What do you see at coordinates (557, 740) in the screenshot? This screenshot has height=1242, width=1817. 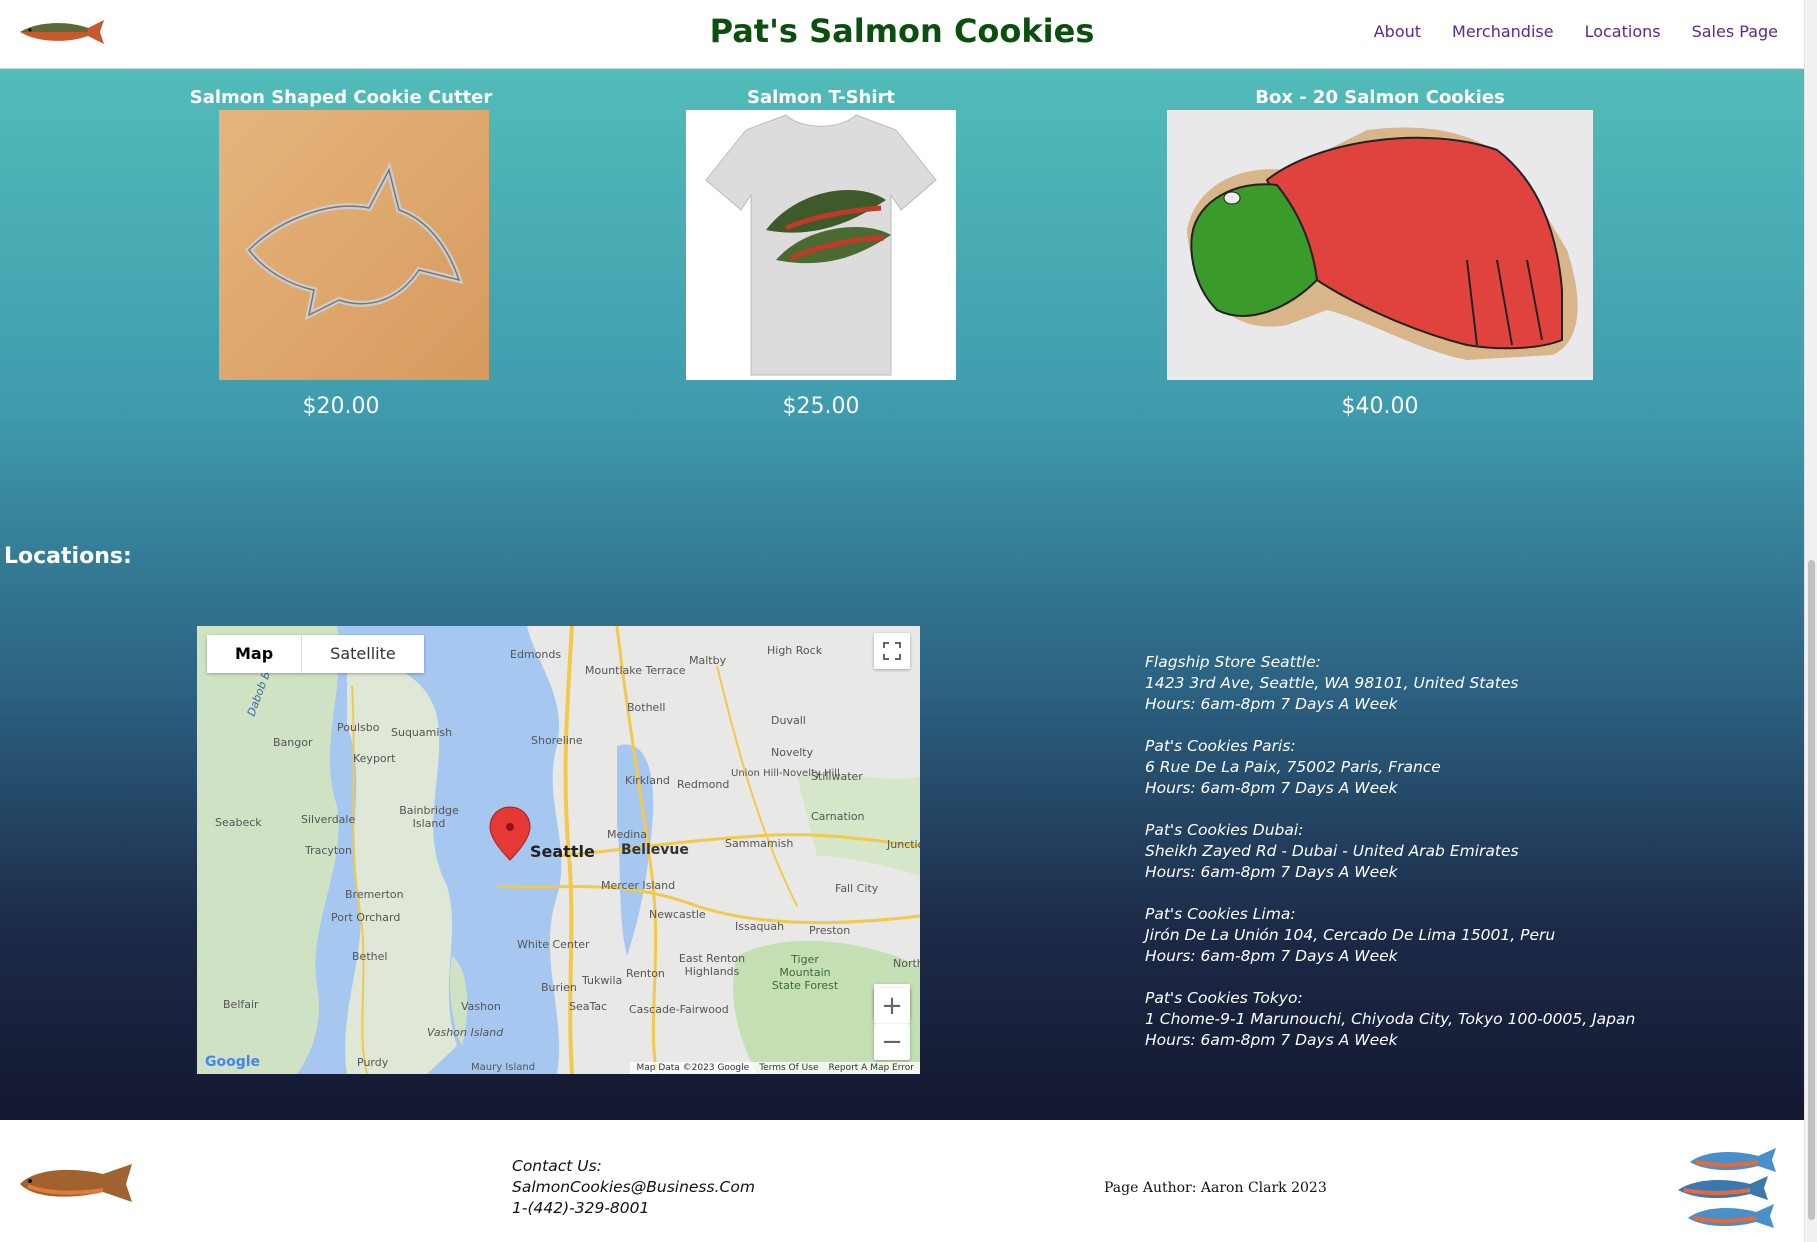 I see `map-place-label: Shoreline` at bounding box center [557, 740].